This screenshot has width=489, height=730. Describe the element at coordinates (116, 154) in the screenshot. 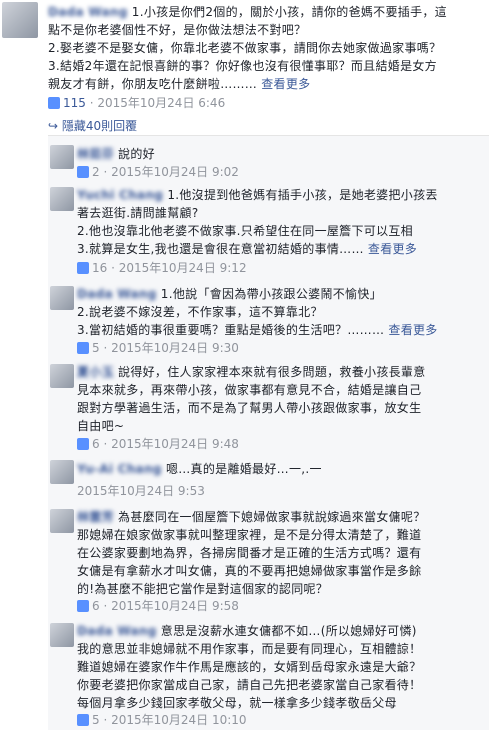

I see `reply-text: 林茹芬 說的好` at that location.